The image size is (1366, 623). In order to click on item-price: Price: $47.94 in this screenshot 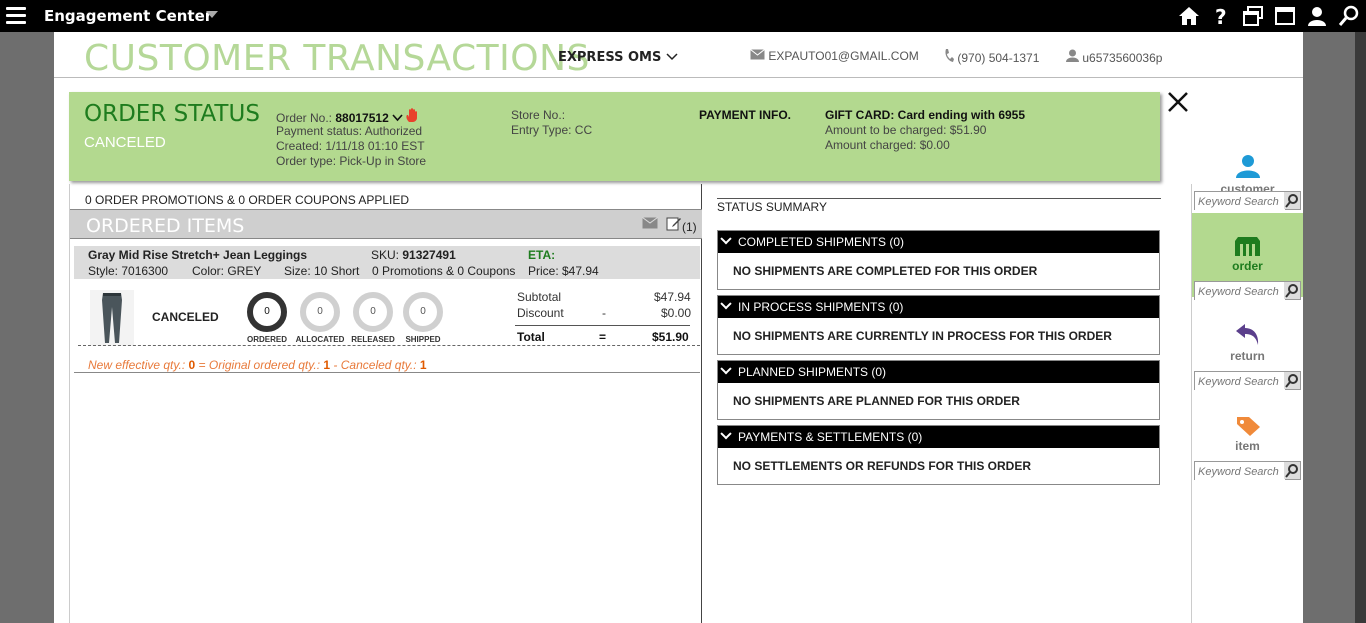, I will do `click(563, 271)`.